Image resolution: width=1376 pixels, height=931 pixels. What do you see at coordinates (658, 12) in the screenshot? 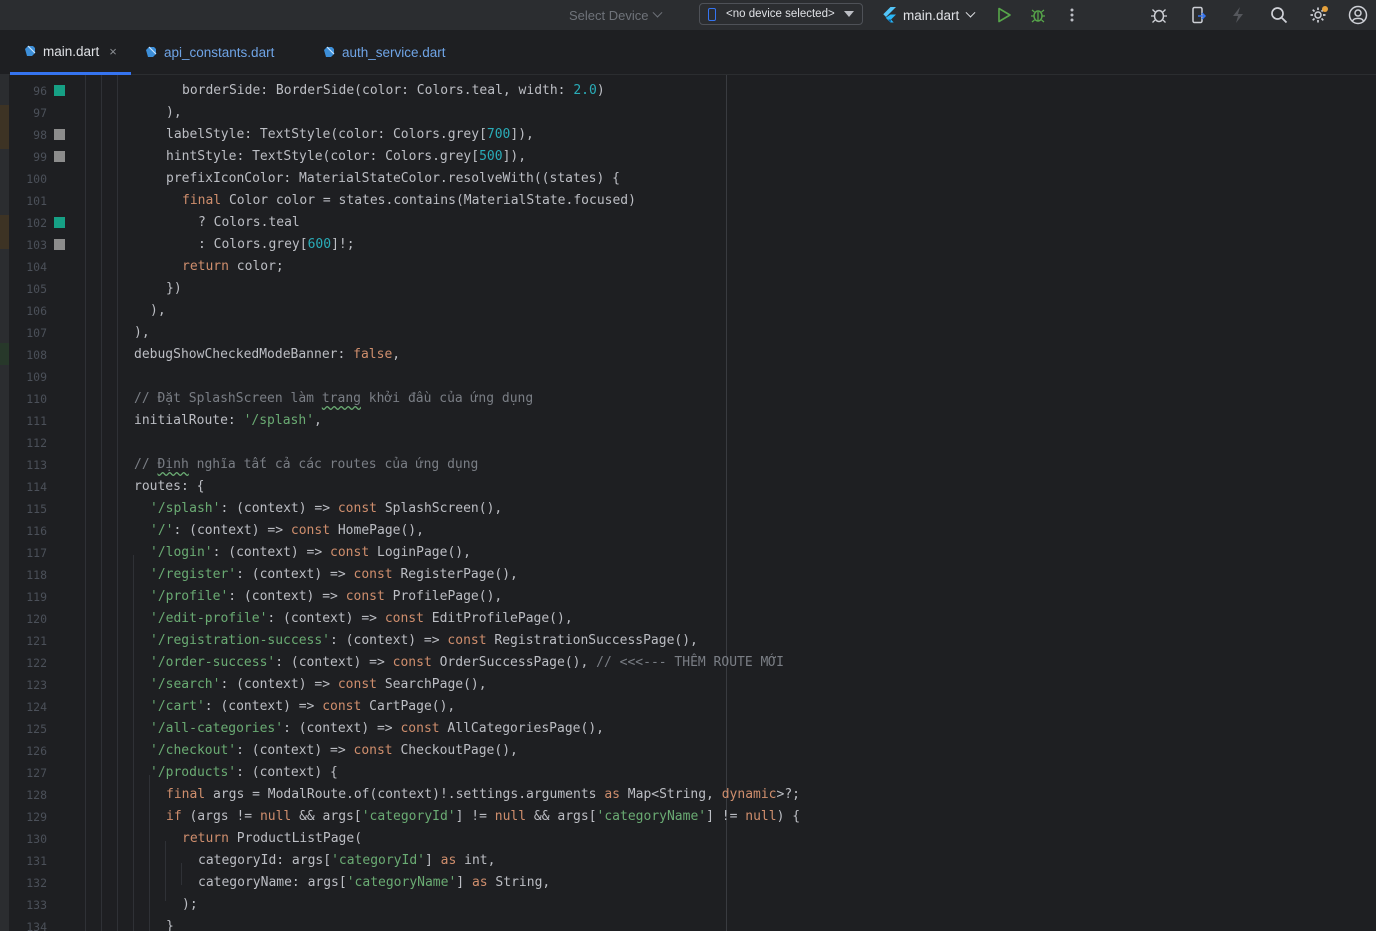
I see `chevron-down-icon` at bounding box center [658, 12].